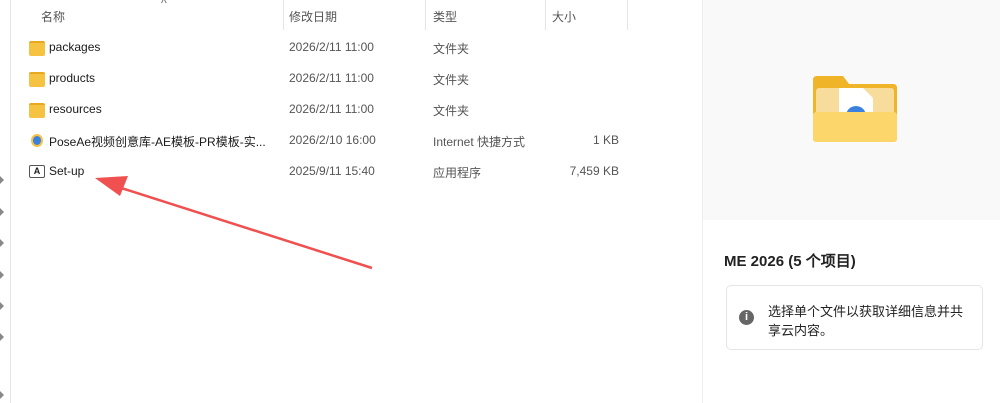 Image resolution: width=1000 pixels, height=403 pixels. I want to click on annotation-arrow, so click(234, 223).